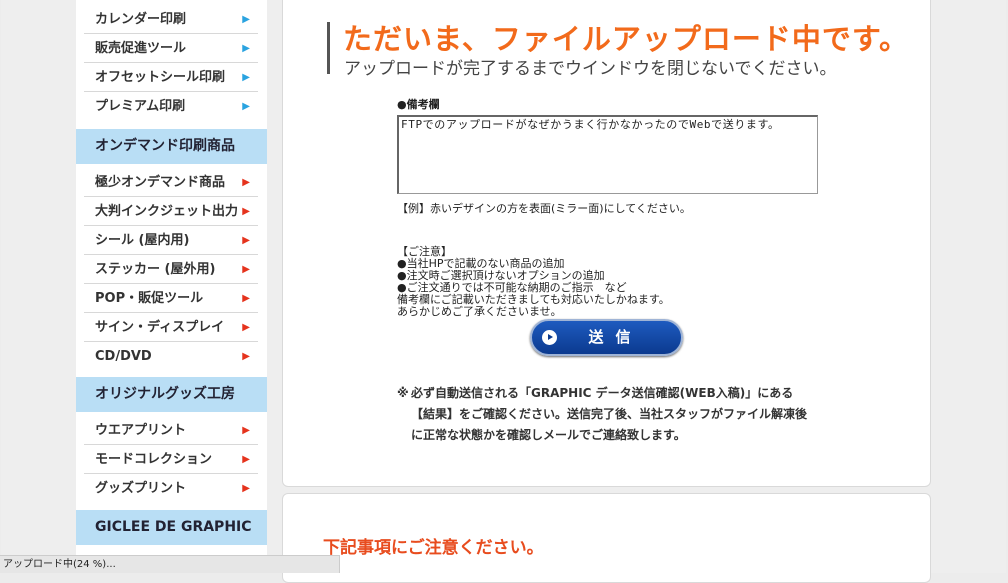  I want to click on heading-divider, so click(328, 48).